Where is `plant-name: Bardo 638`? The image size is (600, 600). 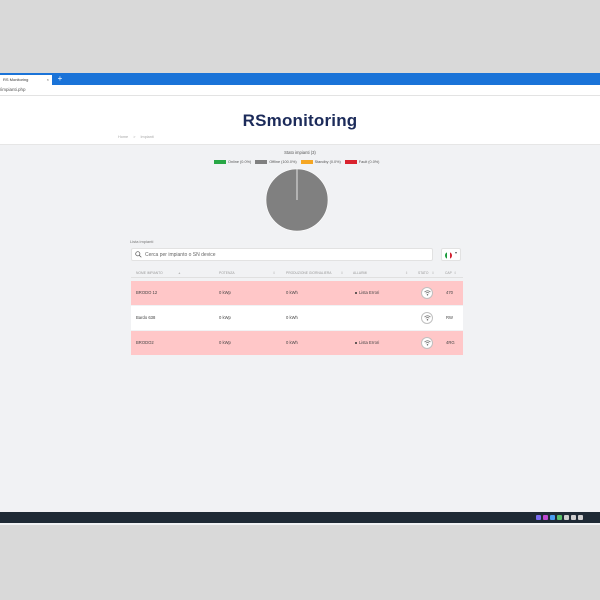 plant-name: Bardo 638 is located at coordinates (145, 318).